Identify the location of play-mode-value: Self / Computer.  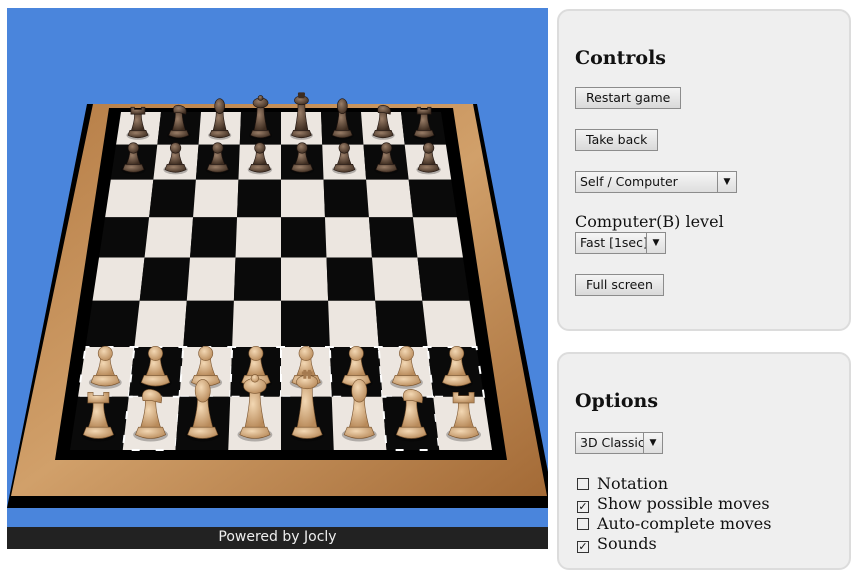
(629, 181).